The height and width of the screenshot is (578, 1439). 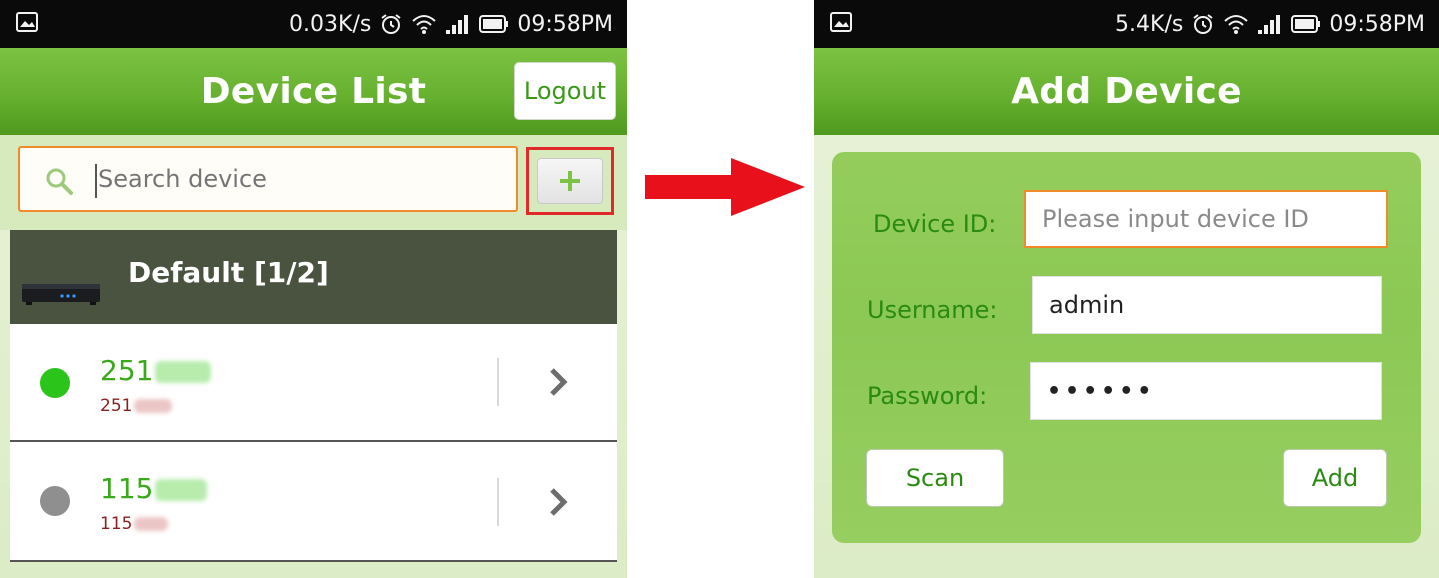 I want to click on offline-status-dot, so click(x=55, y=501).